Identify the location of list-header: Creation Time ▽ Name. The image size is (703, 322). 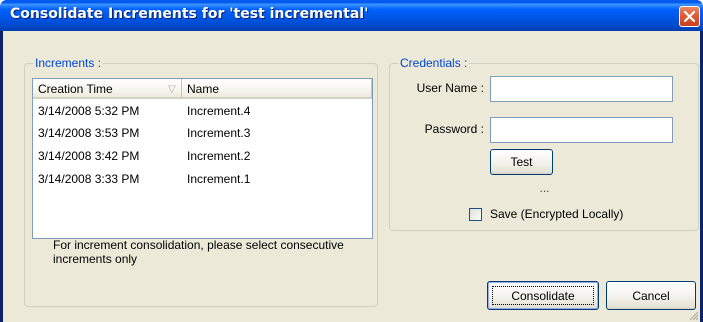
(202, 89).